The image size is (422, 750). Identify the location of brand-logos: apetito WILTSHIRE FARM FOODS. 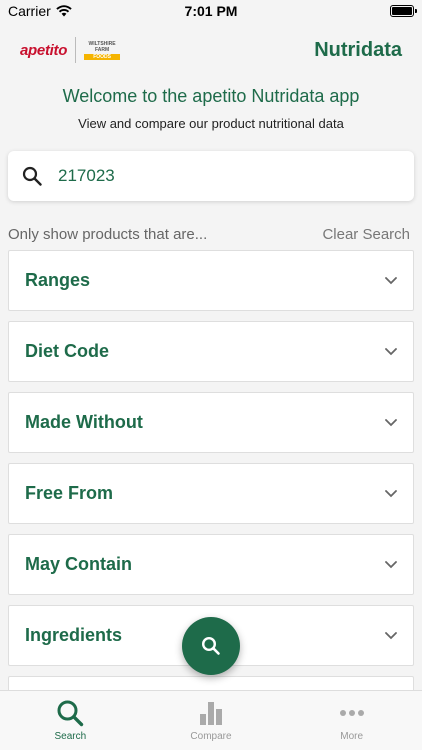
(70, 50).